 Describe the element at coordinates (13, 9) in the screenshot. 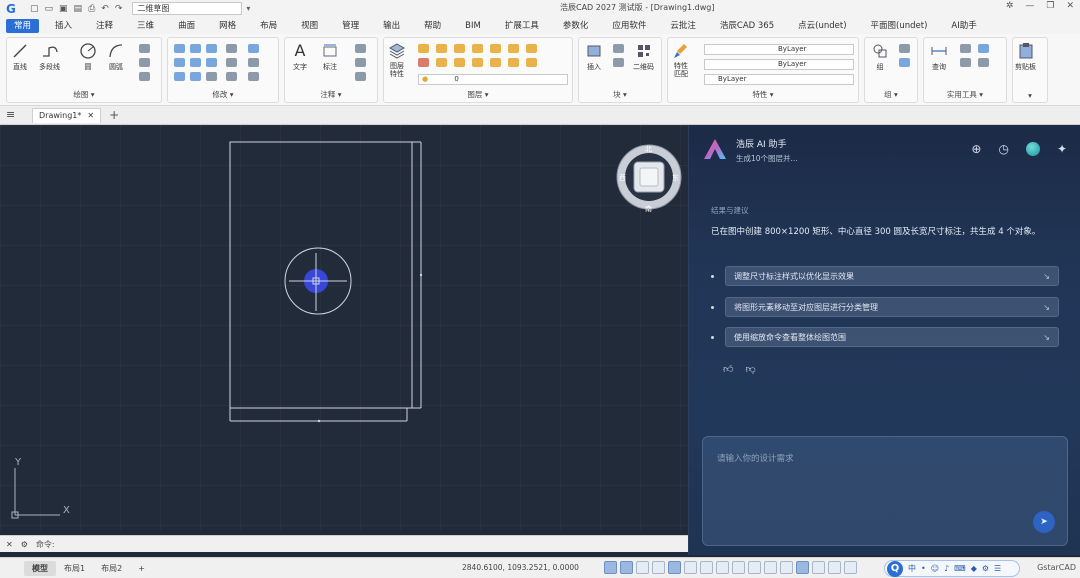

I see `app-logo-icon: G` at that location.